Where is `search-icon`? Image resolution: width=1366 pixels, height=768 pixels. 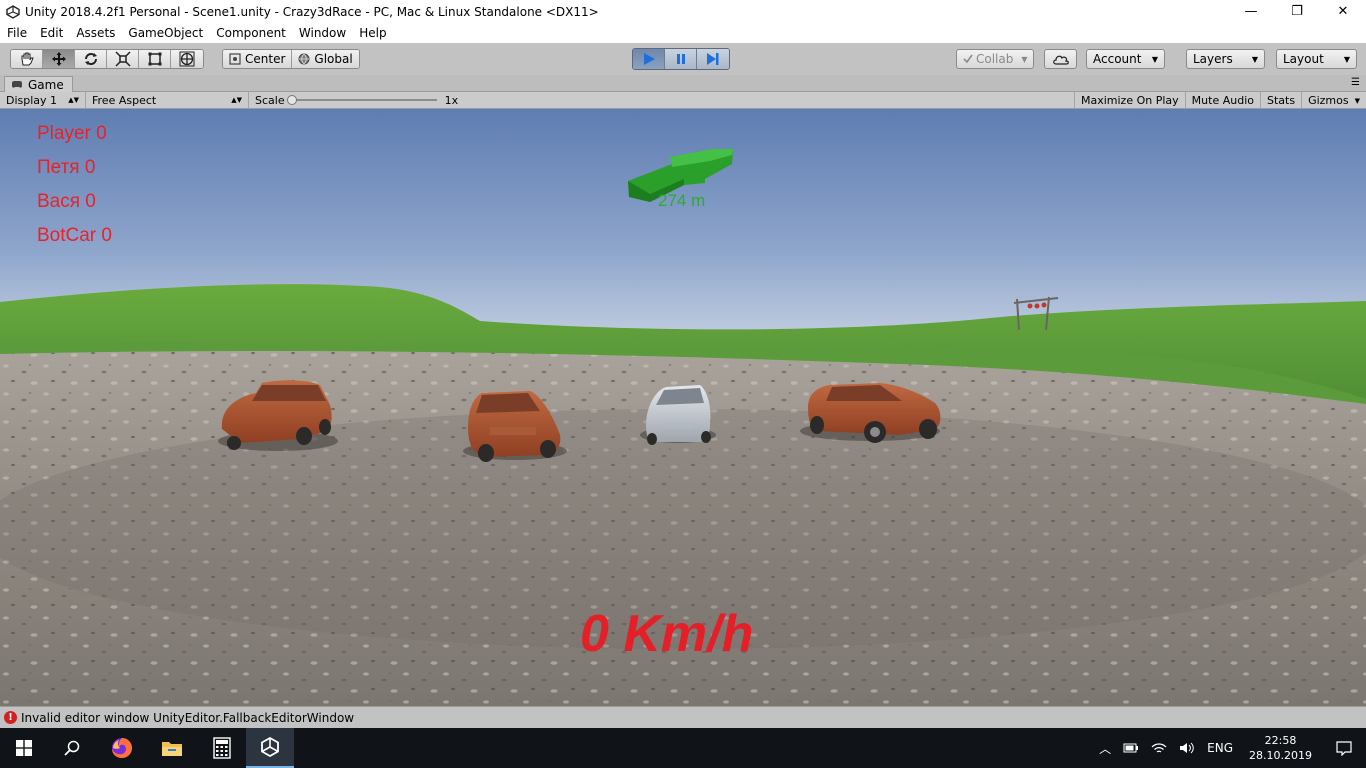
search-icon is located at coordinates (72, 748).